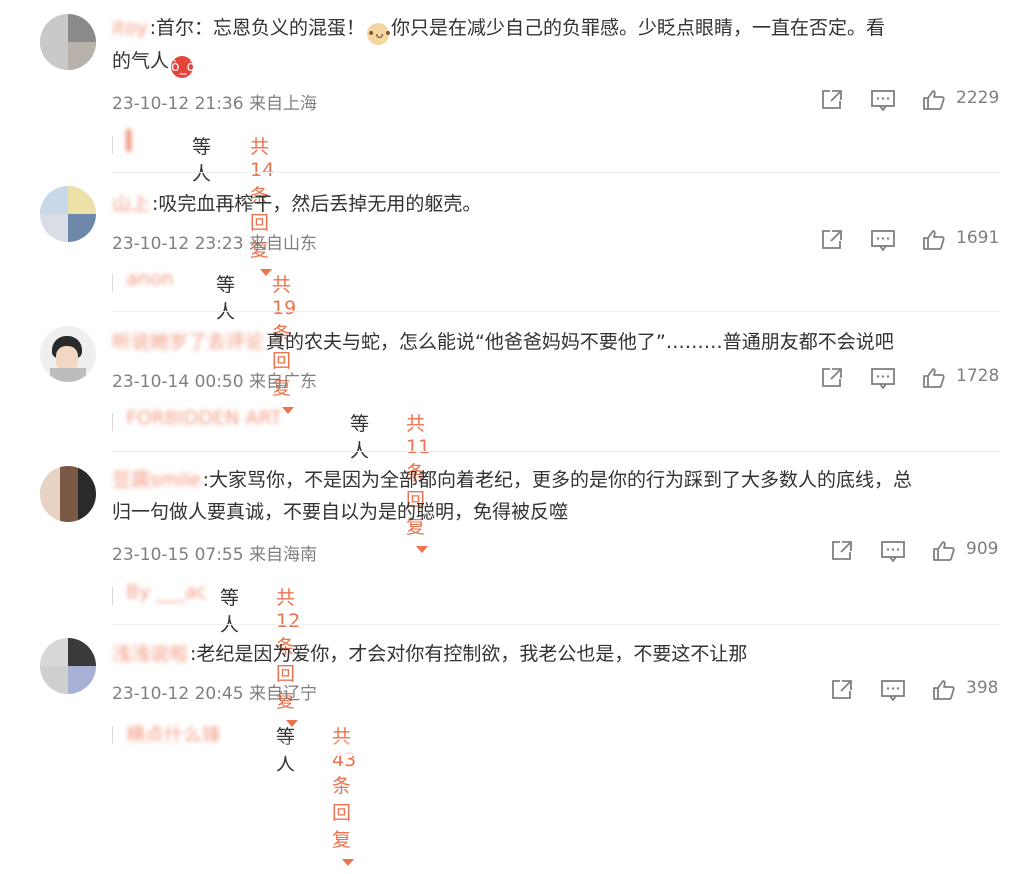 The width and height of the screenshot is (1024, 874). What do you see at coordinates (166, 592) in the screenshot?
I see `reply-usernames: By ___ac` at bounding box center [166, 592].